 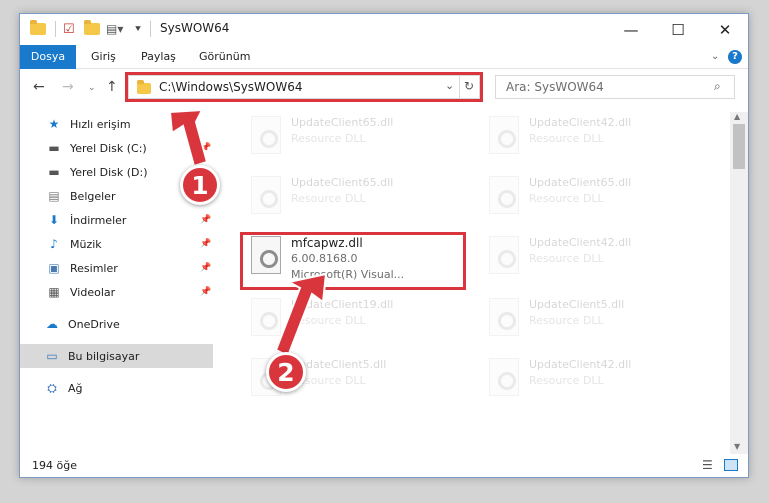 What do you see at coordinates (286, 372) in the screenshot?
I see `step-2-badge: 2` at bounding box center [286, 372].